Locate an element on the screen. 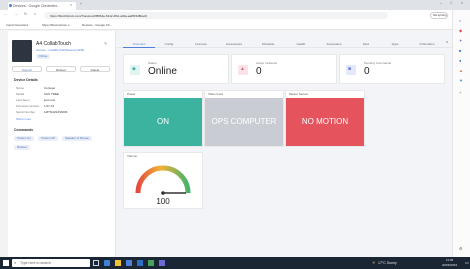 The width and height of the screenshot is (470, 269). detail-value: just now is located at coordinates (50, 100).